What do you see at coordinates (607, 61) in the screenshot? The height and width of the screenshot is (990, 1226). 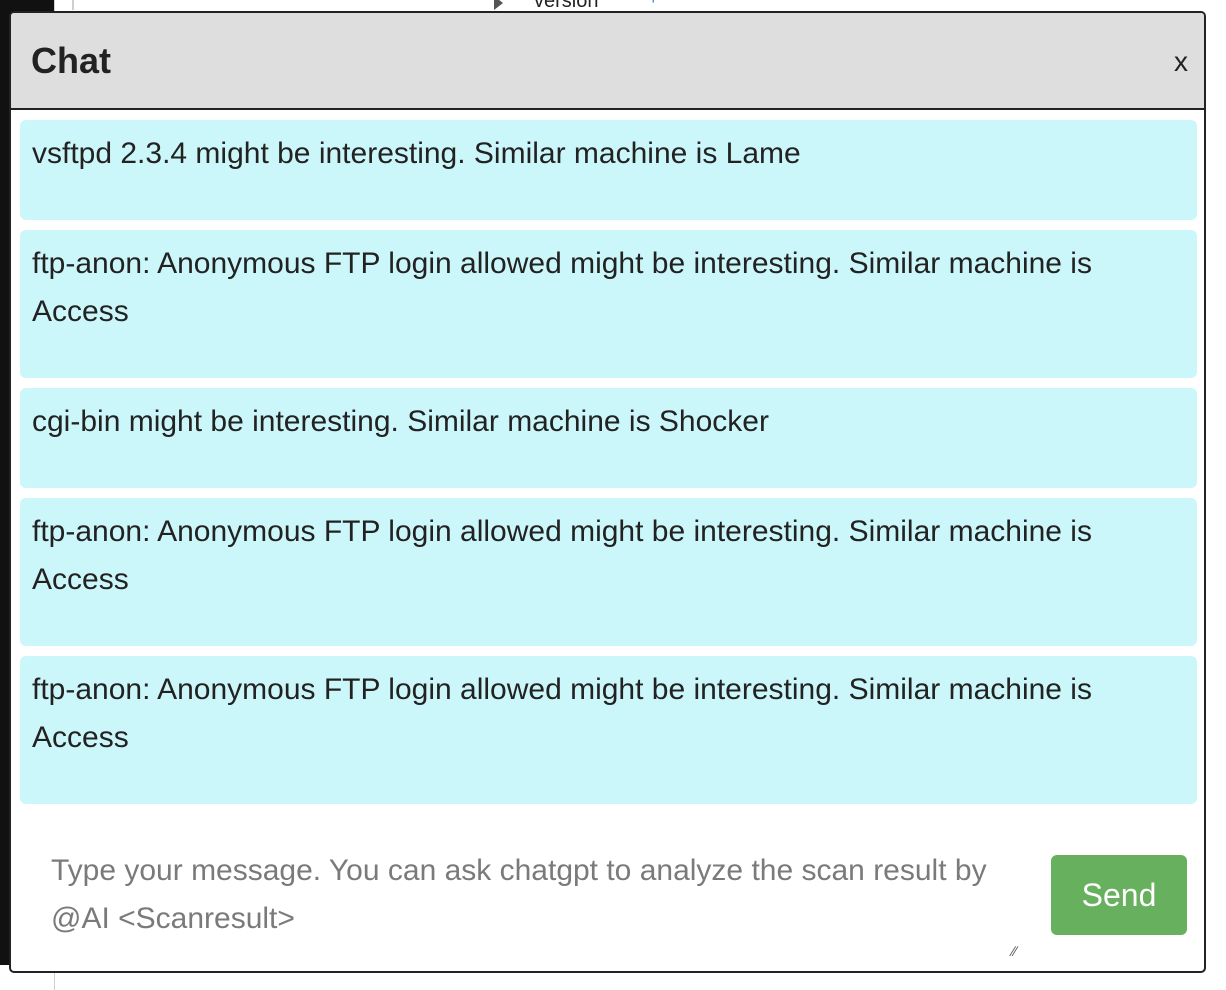 I see `chat-header: Chat x` at bounding box center [607, 61].